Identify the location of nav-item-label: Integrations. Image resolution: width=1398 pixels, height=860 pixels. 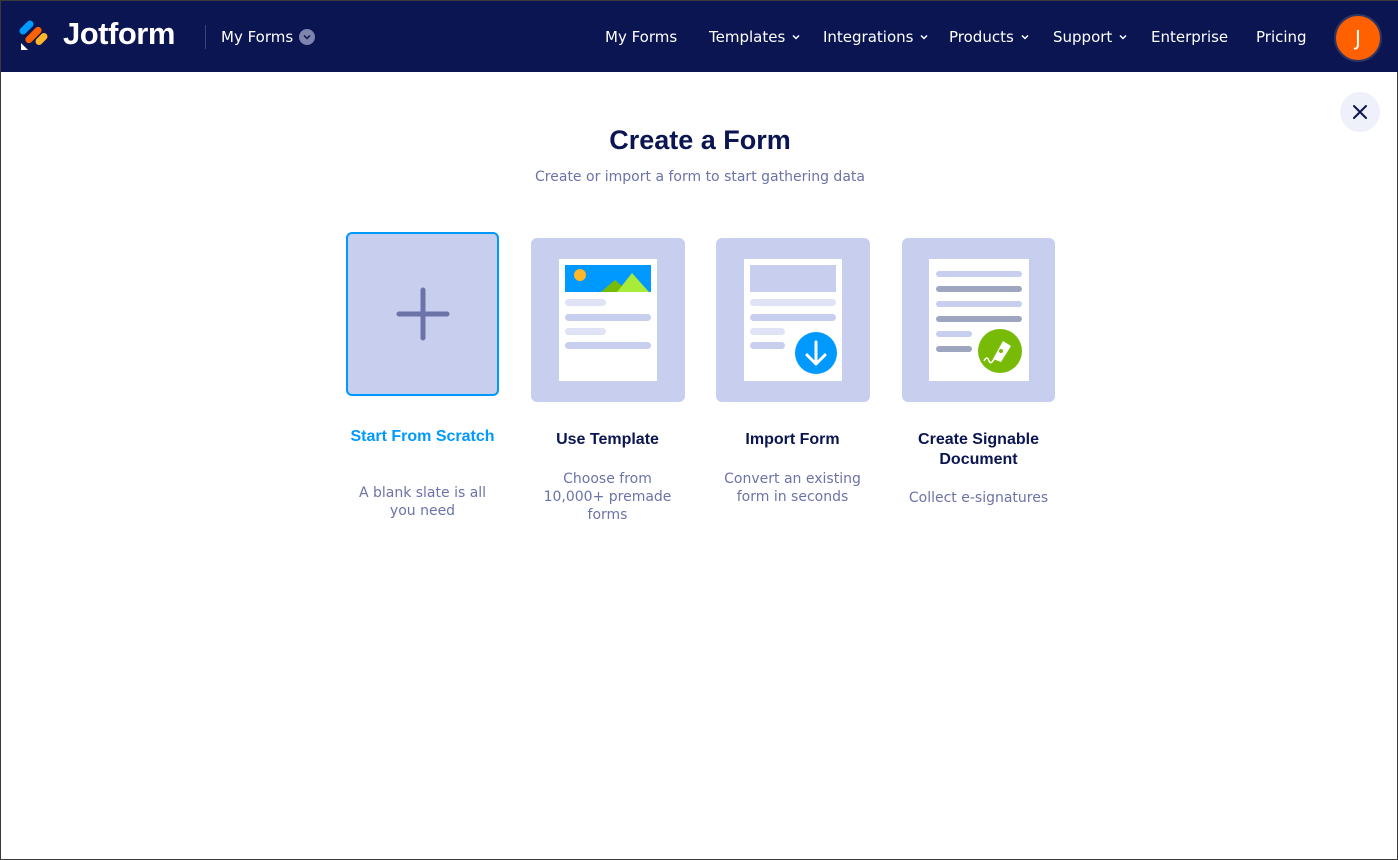
(868, 37).